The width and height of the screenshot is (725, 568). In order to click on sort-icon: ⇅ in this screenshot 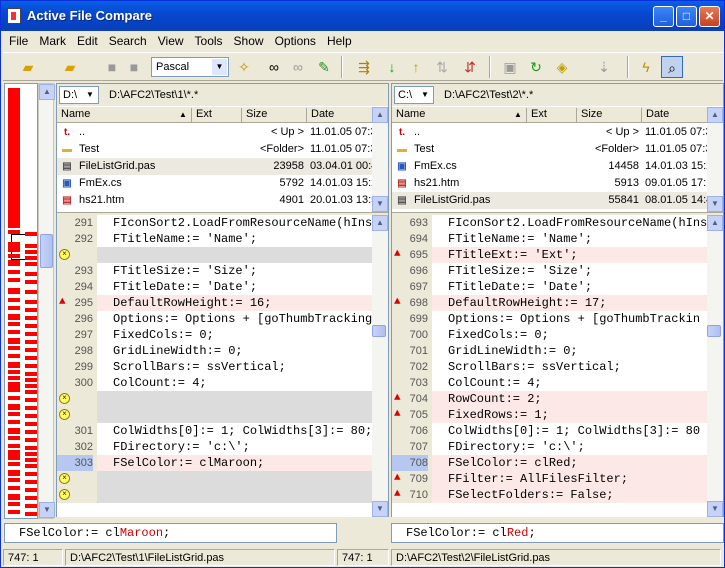, I will do `click(442, 67)`.